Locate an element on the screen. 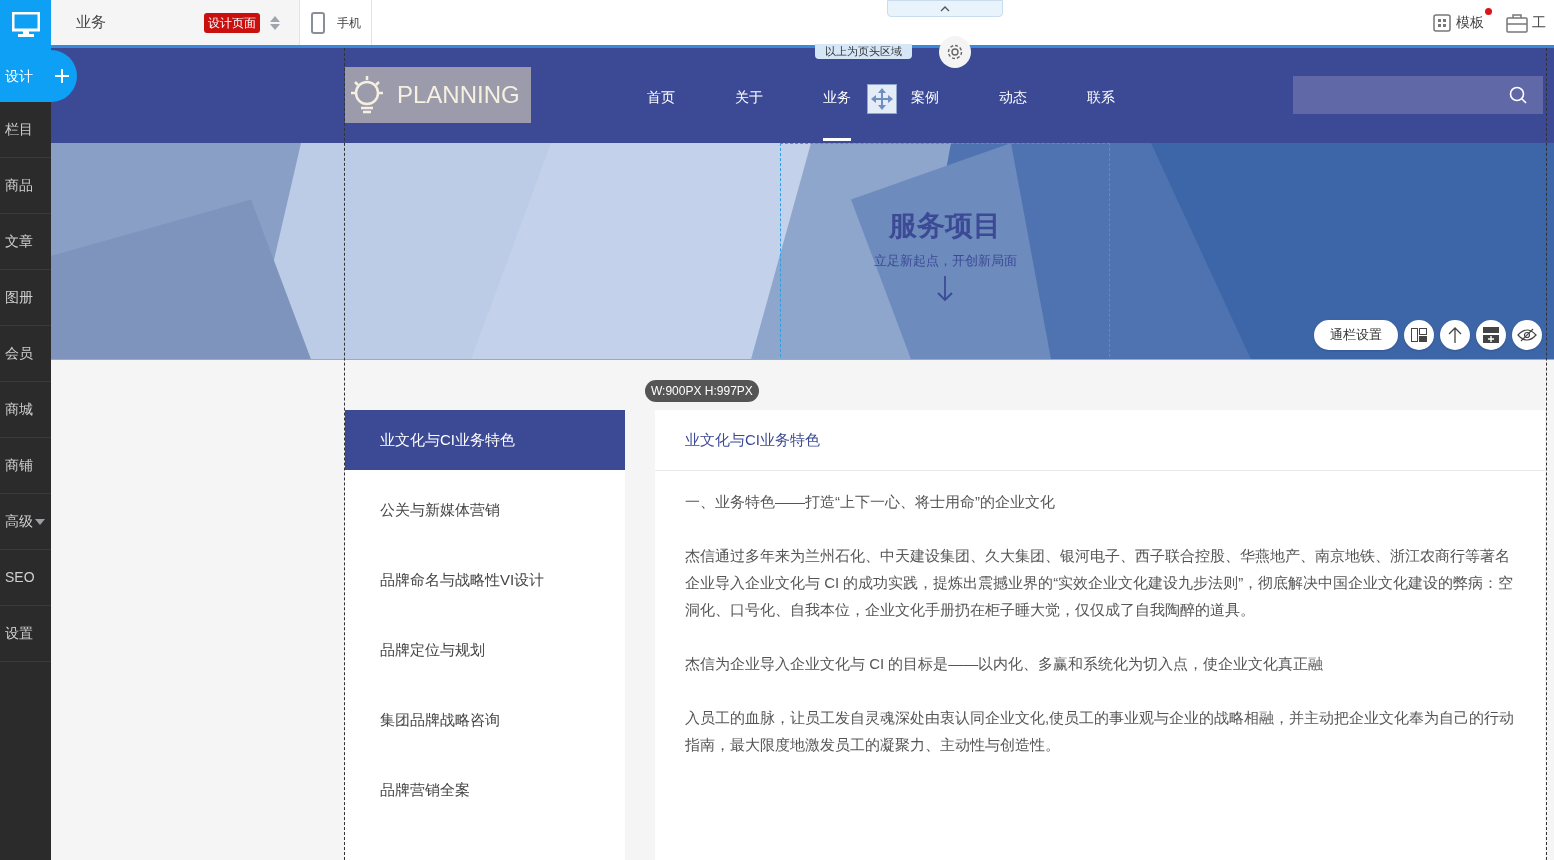 The height and width of the screenshot is (860, 1554). logo-text: PLANNING is located at coordinates (458, 95).